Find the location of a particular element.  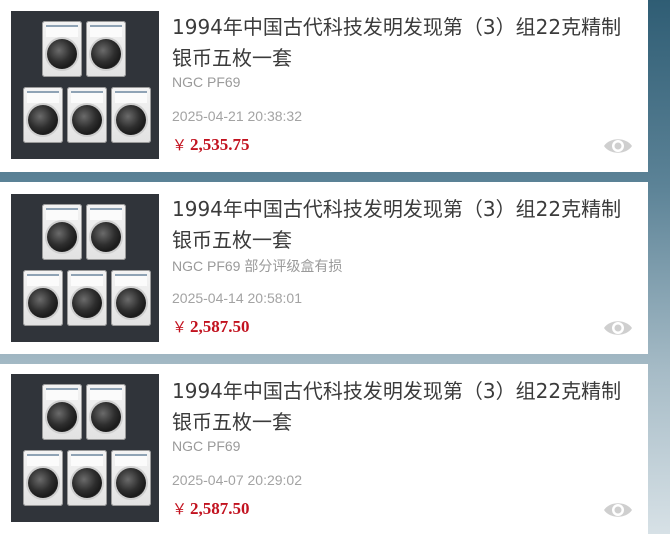

listing-date: 2025-04-14 20:58:01 is located at coordinates (237, 298).